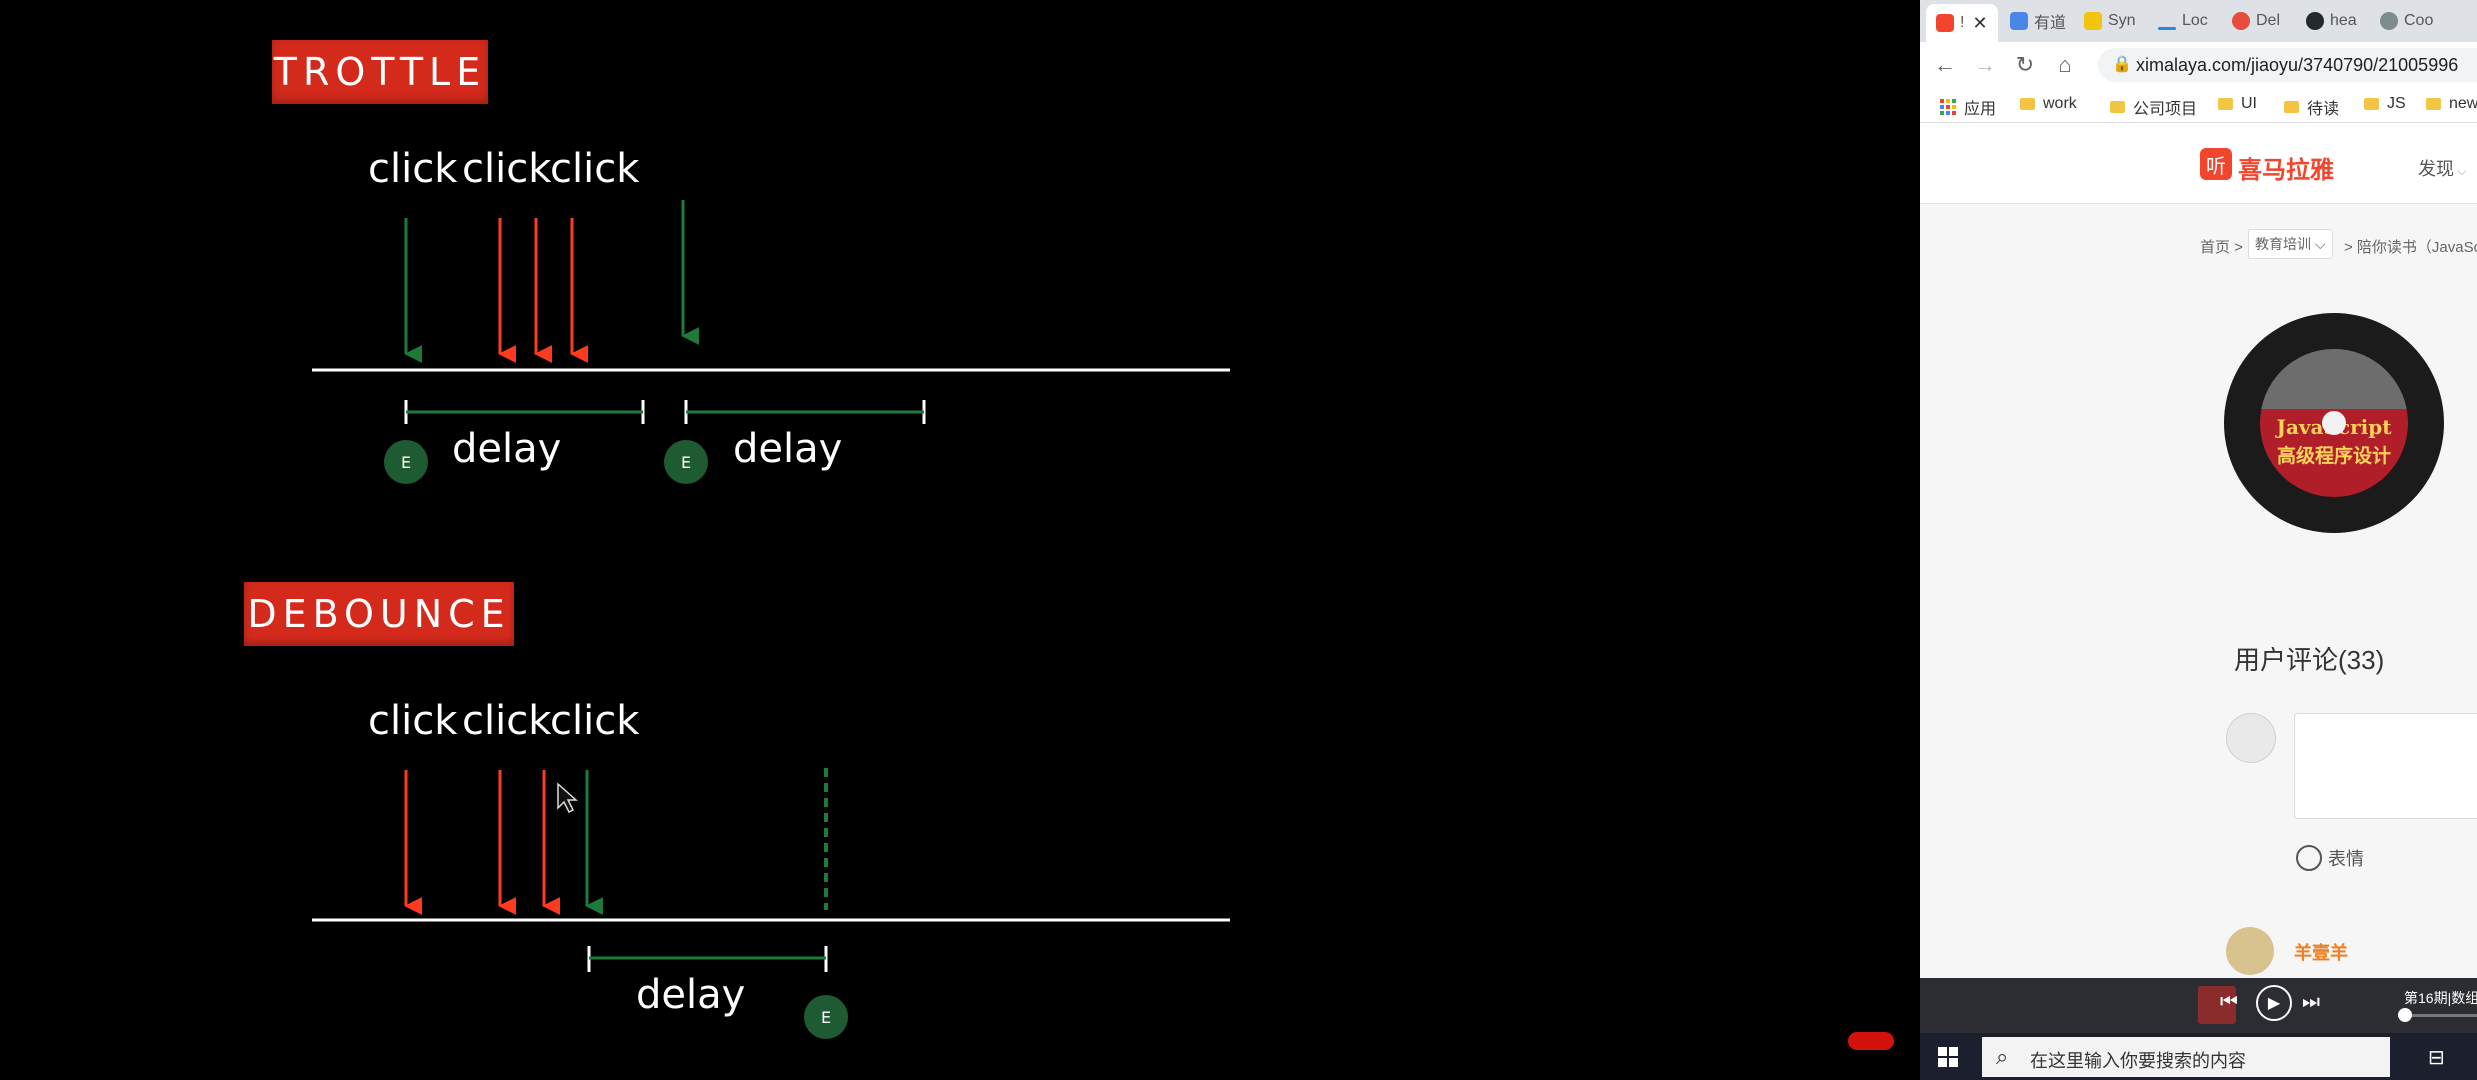 This screenshot has width=2477, height=1080. What do you see at coordinates (2241, 21) in the screenshot?
I see `del-favicon-icon` at bounding box center [2241, 21].